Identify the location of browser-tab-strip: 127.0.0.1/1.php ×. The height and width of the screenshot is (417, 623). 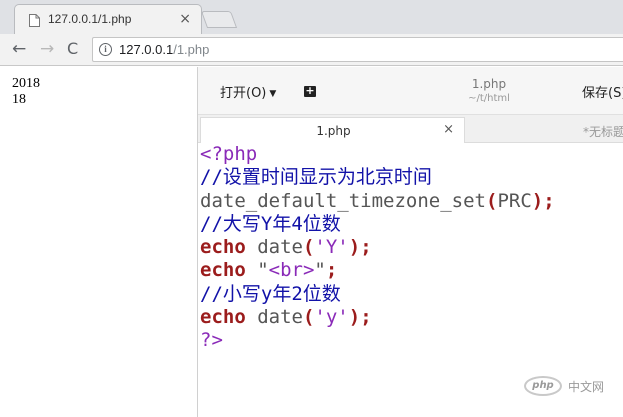
(311, 17).